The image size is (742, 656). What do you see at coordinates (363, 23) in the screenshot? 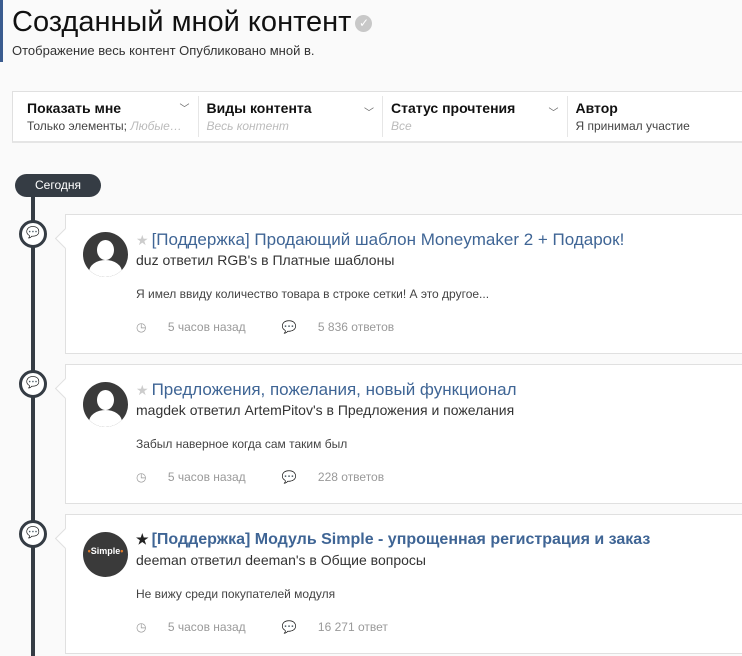
I see `check-icon: ✓` at bounding box center [363, 23].